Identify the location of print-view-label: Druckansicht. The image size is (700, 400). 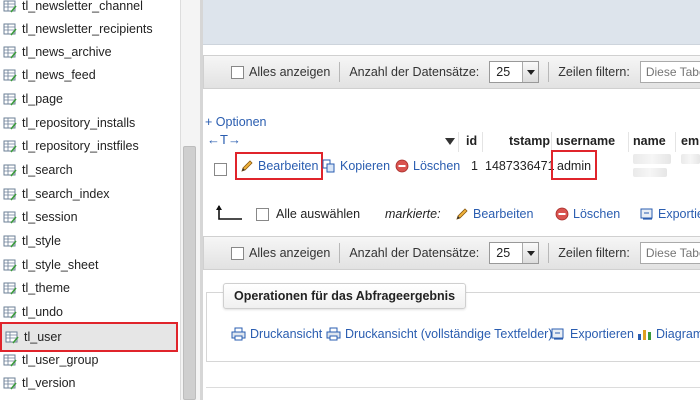
(286, 334).